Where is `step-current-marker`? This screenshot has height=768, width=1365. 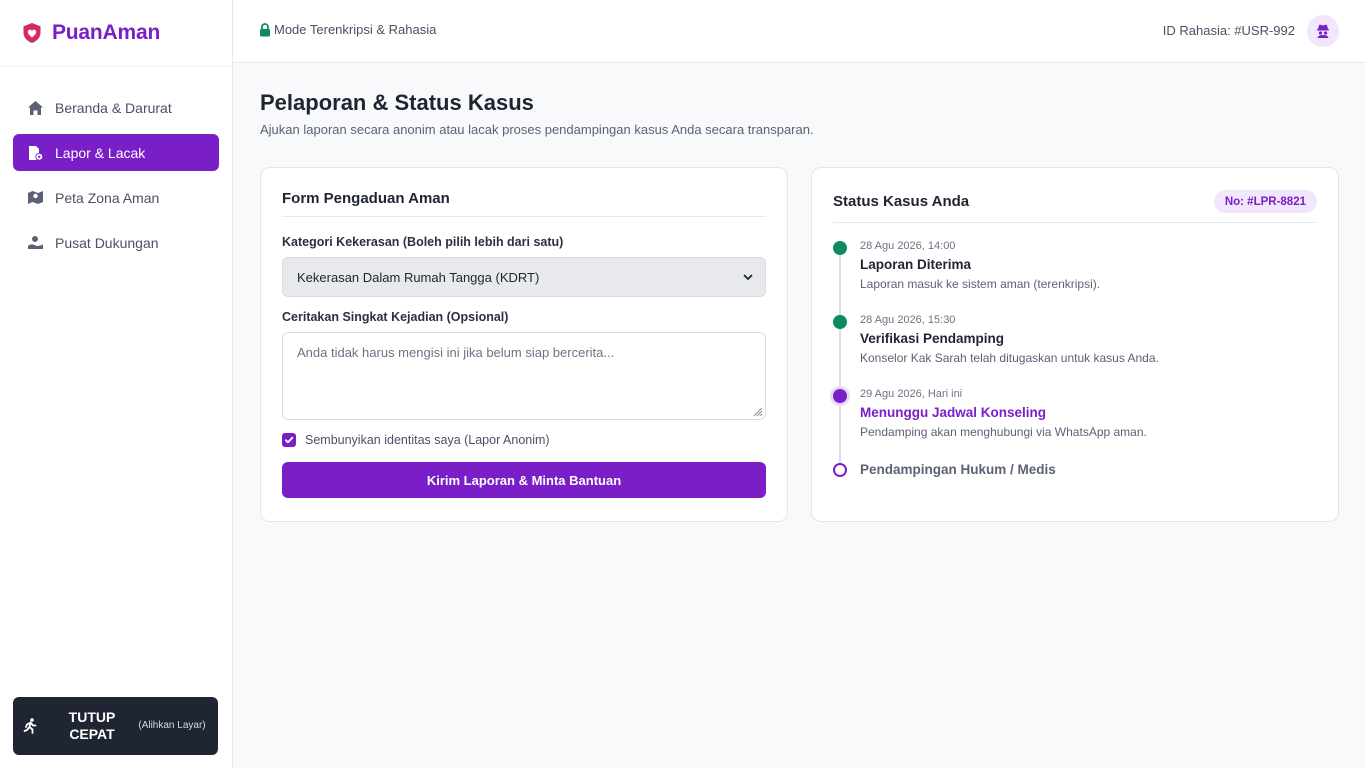
step-current-marker is located at coordinates (840, 396).